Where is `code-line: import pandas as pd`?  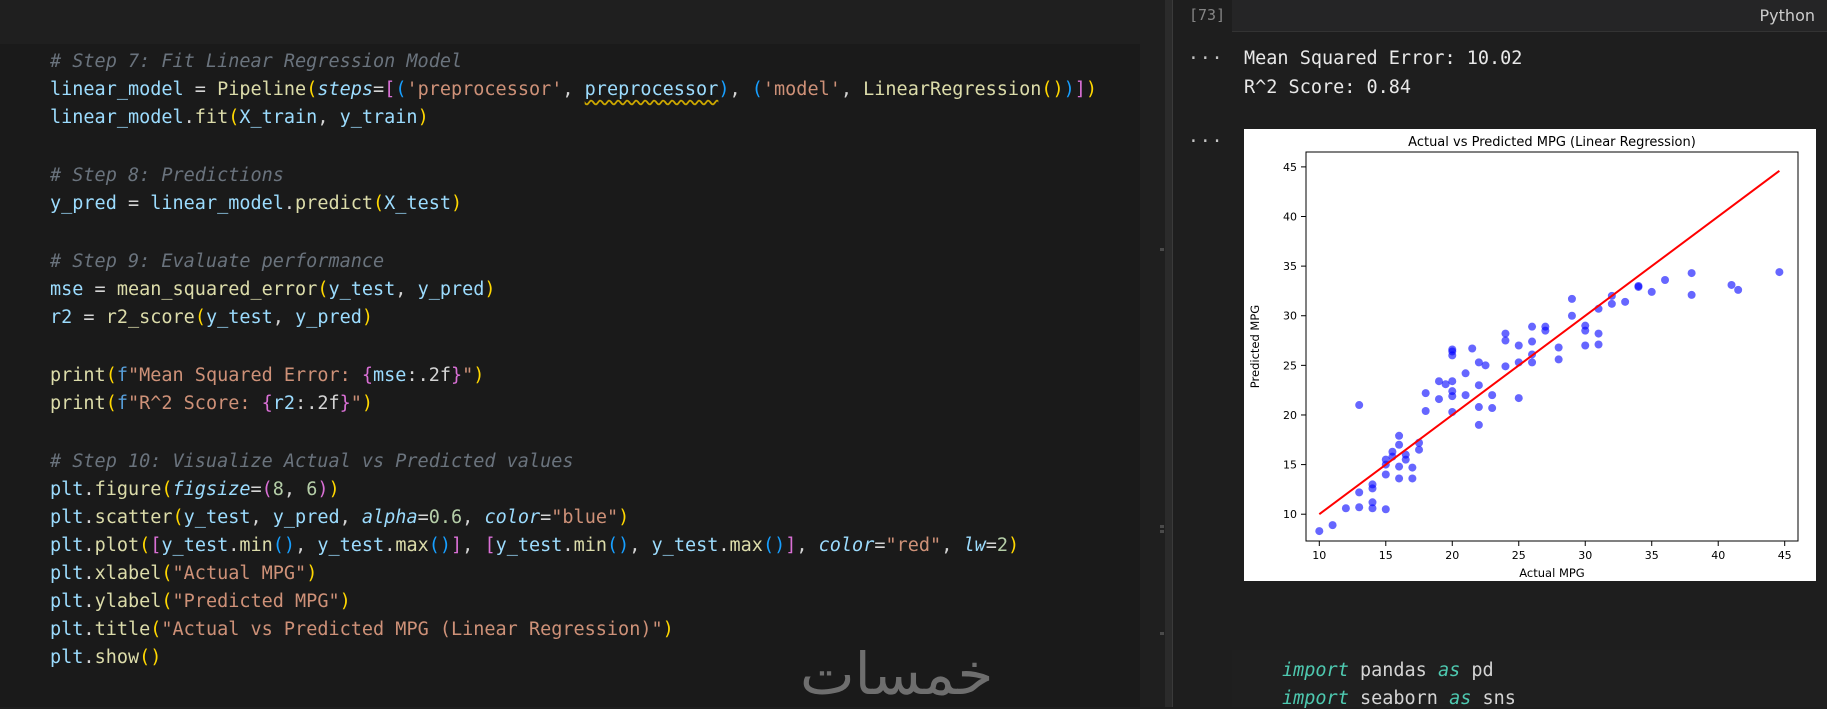 code-line: import pandas as pd is located at coordinates (1388, 670).